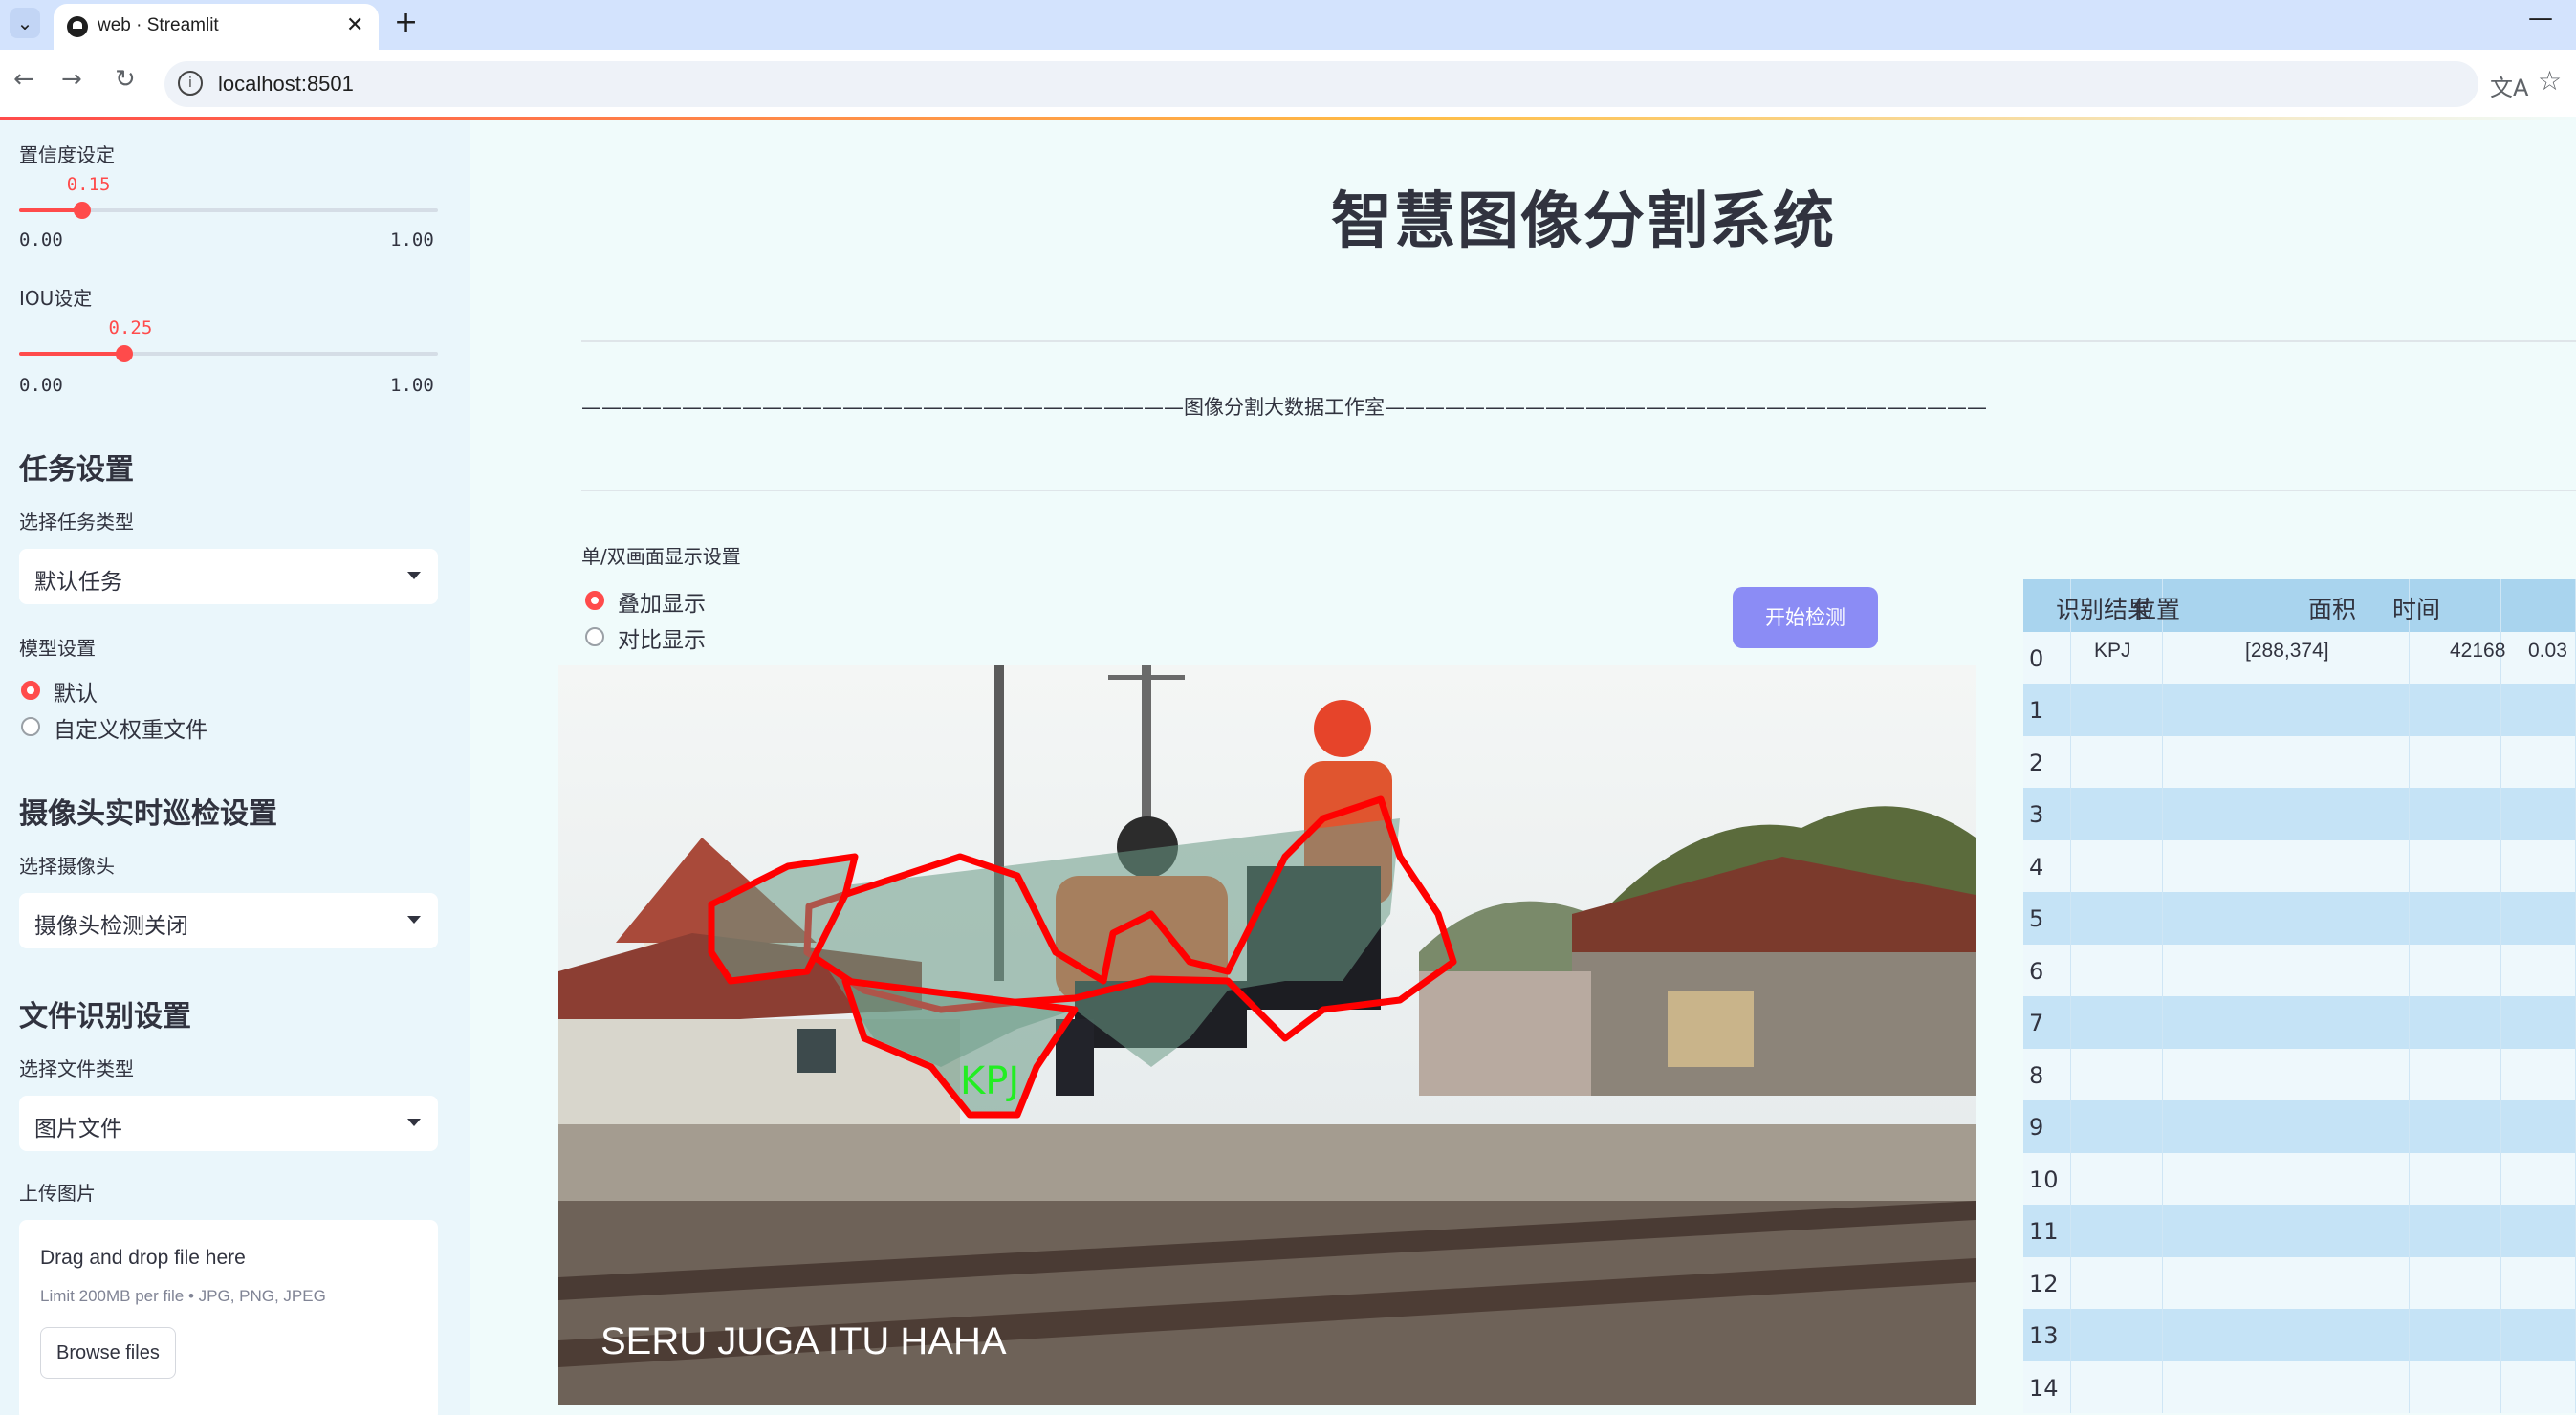  Describe the element at coordinates (662, 637) in the screenshot. I see `compare-mode-label: 对比显示` at that location.